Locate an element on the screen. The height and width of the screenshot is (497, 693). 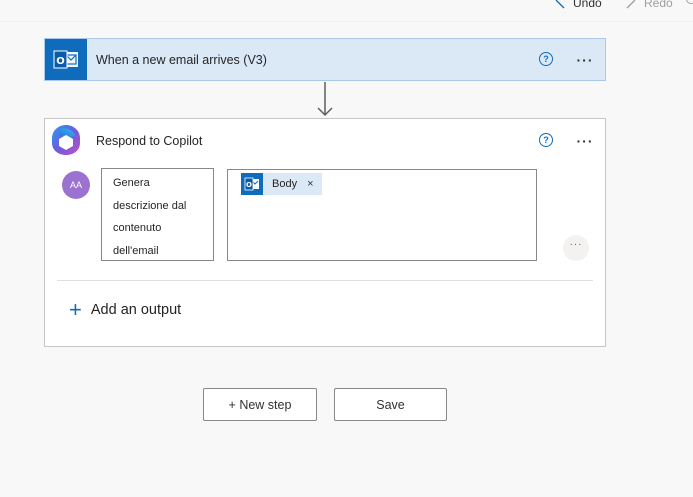
output-name-line: contenuto is located at coordinates (137, 228).